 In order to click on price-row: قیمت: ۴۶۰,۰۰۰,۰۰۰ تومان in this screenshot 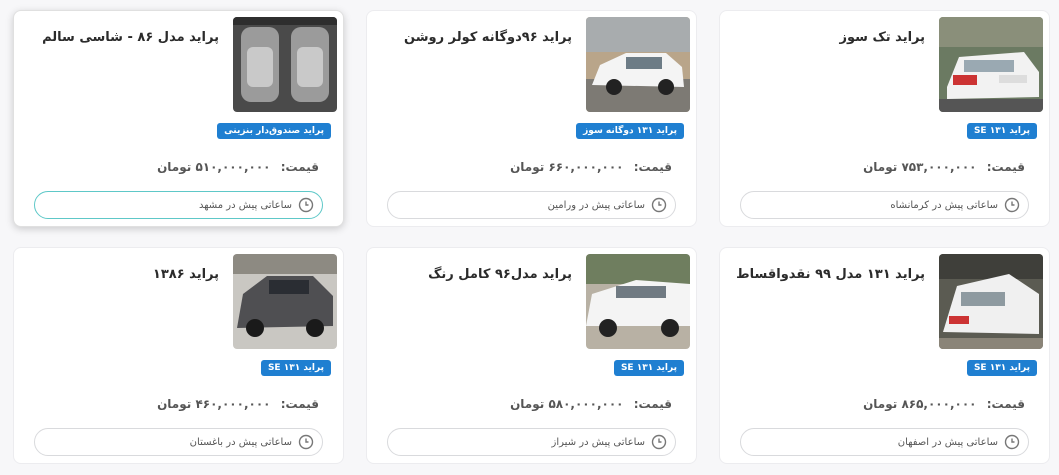, I will do `click(238, 404)`.